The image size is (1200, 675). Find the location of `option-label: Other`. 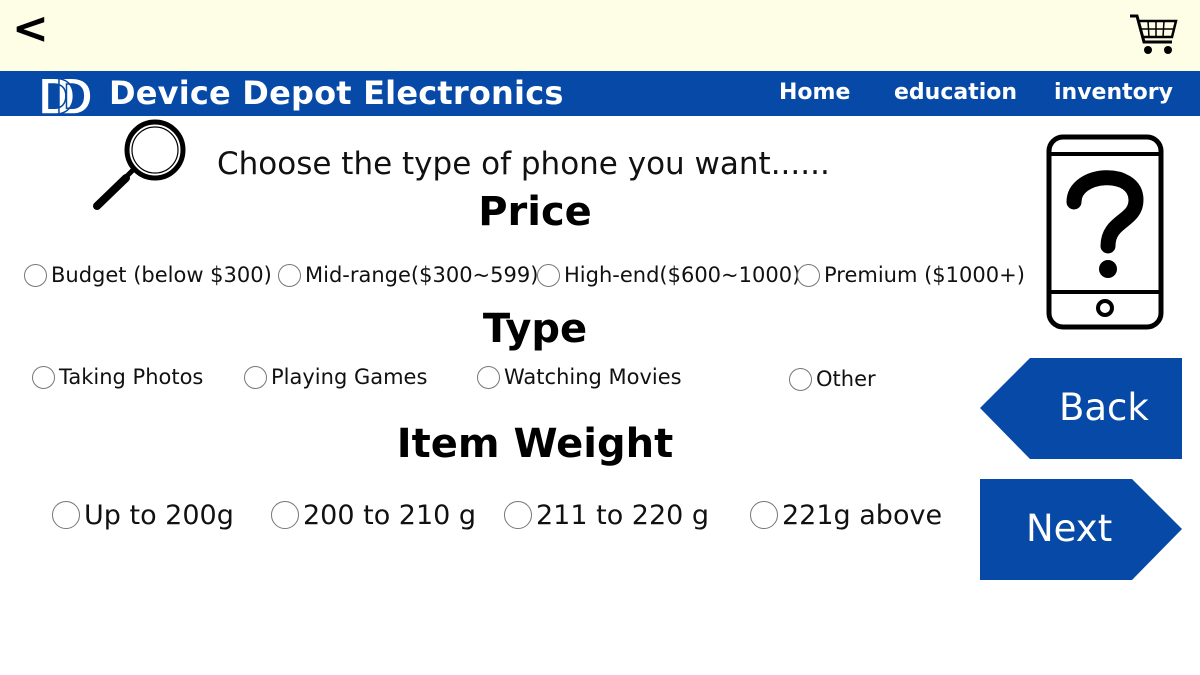

option-label: Other is located at coordinates (846, 379).